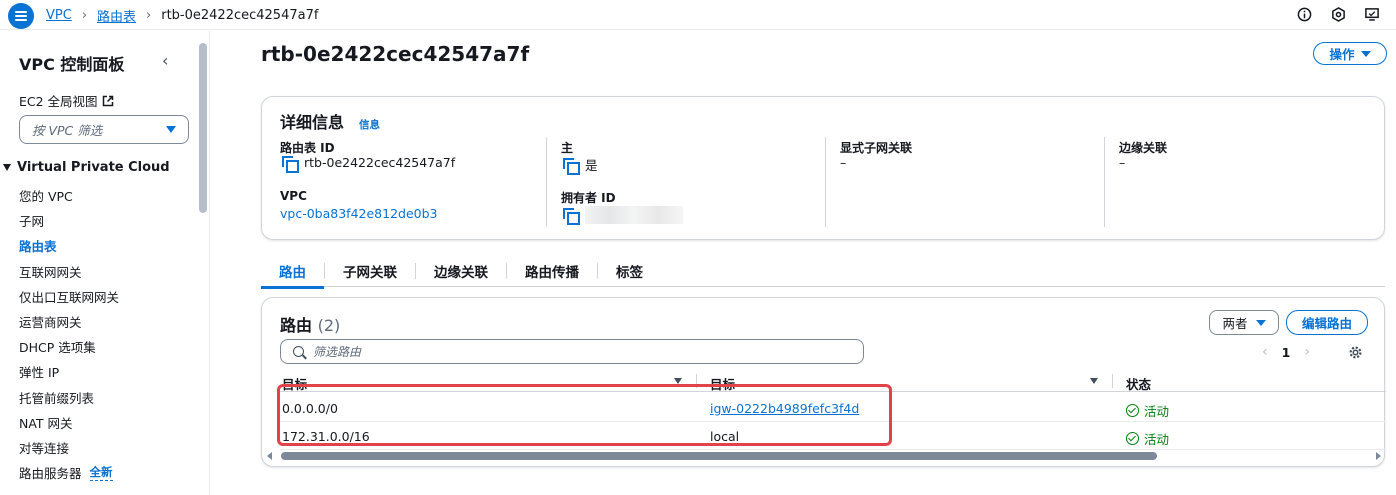 This screenshot has width=1396, height=495. I want to click on sidebar-ec2-label: EC2 全局视图, so click(58, 101).